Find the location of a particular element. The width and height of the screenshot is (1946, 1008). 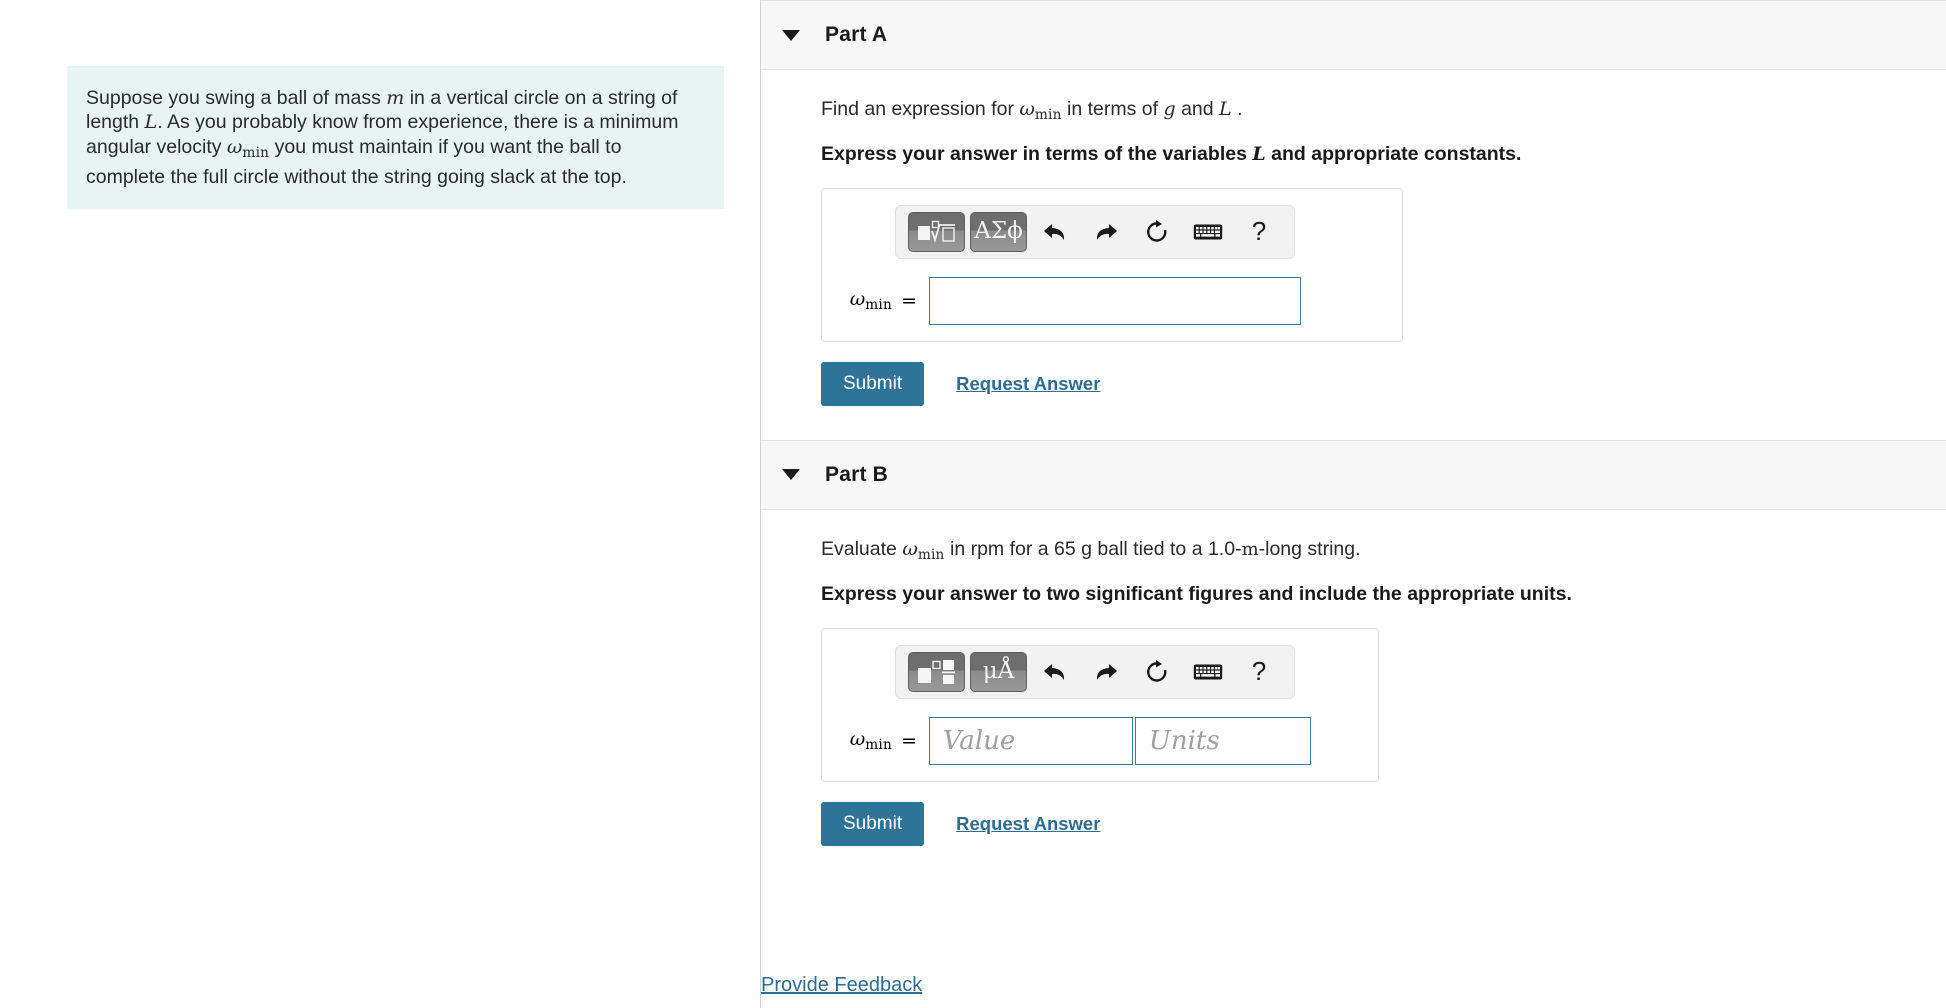

part-b-input-row: ωmin = Value Units is located at coordinates (1108, 740).